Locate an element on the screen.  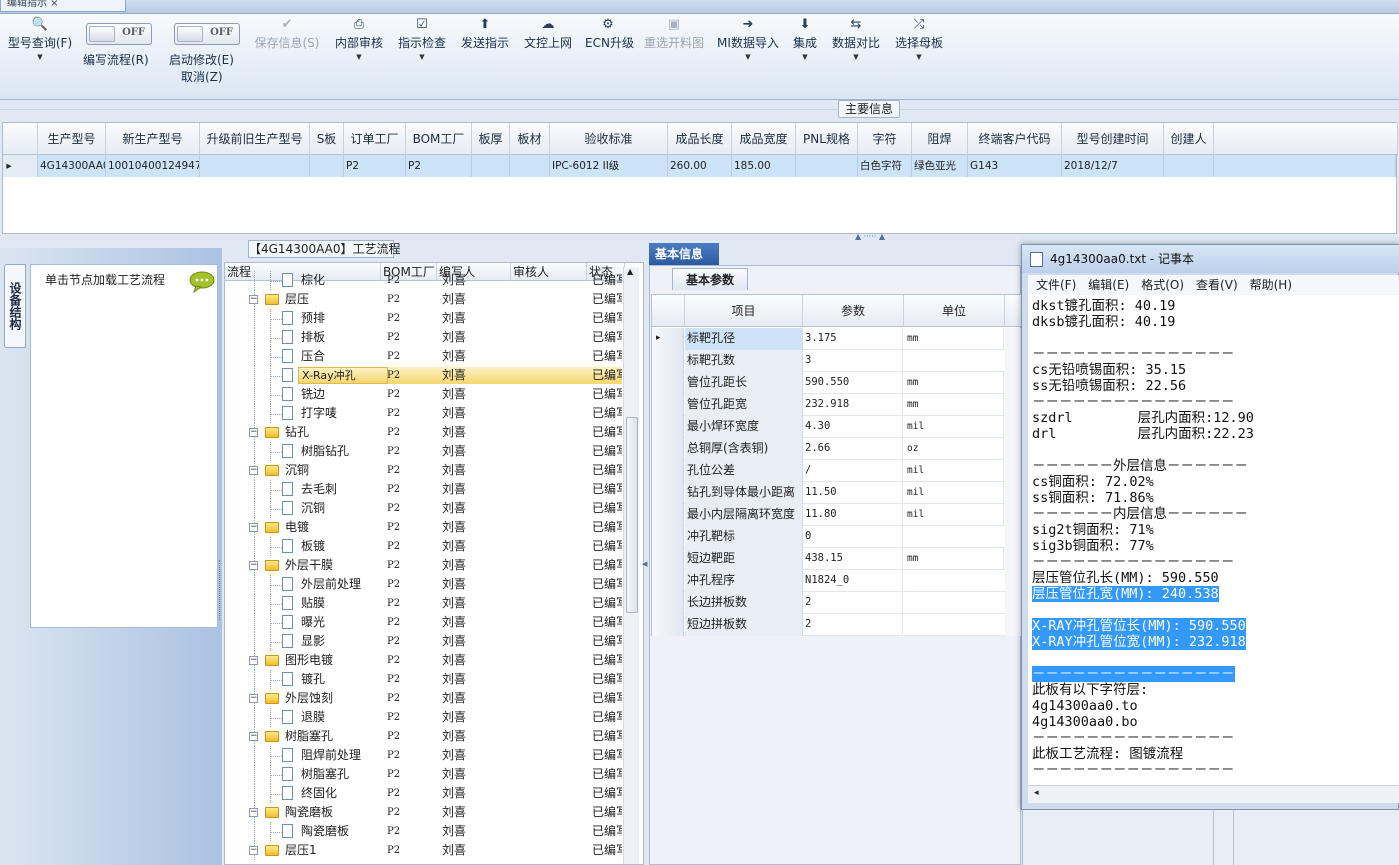
param-value: 0 is located at coordinates (853, 536).